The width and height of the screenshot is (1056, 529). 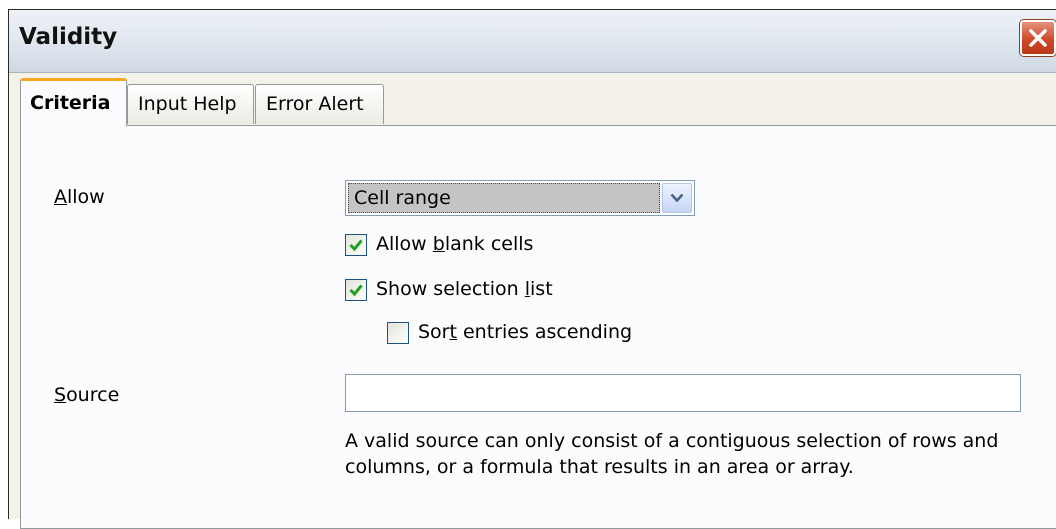 What do you see at coordinates (450, 289) in the screenshot?
I see `show-list-label-a: Show selection` at bounding box center [450, 289].